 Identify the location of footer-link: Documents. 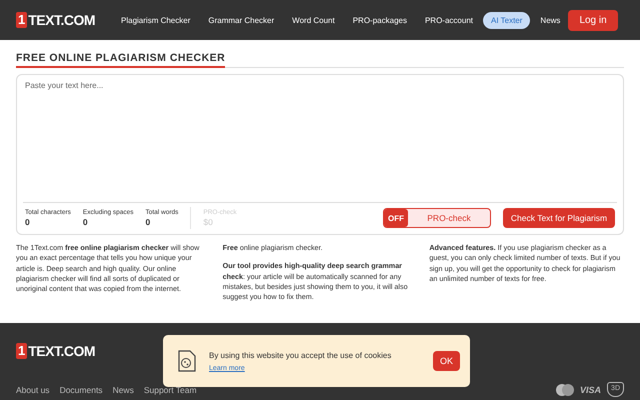
(81, 389).